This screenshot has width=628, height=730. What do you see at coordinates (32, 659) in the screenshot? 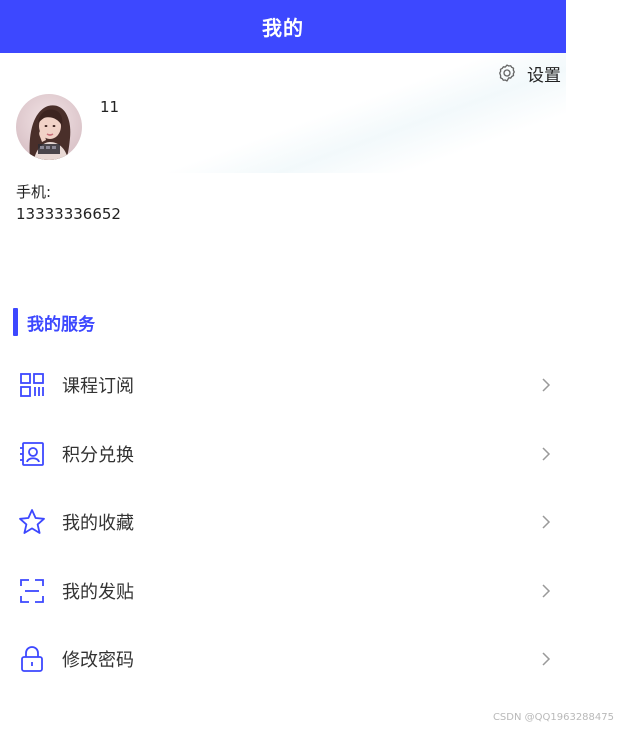
I see `lock-icon` at bounding box center [32, 659].